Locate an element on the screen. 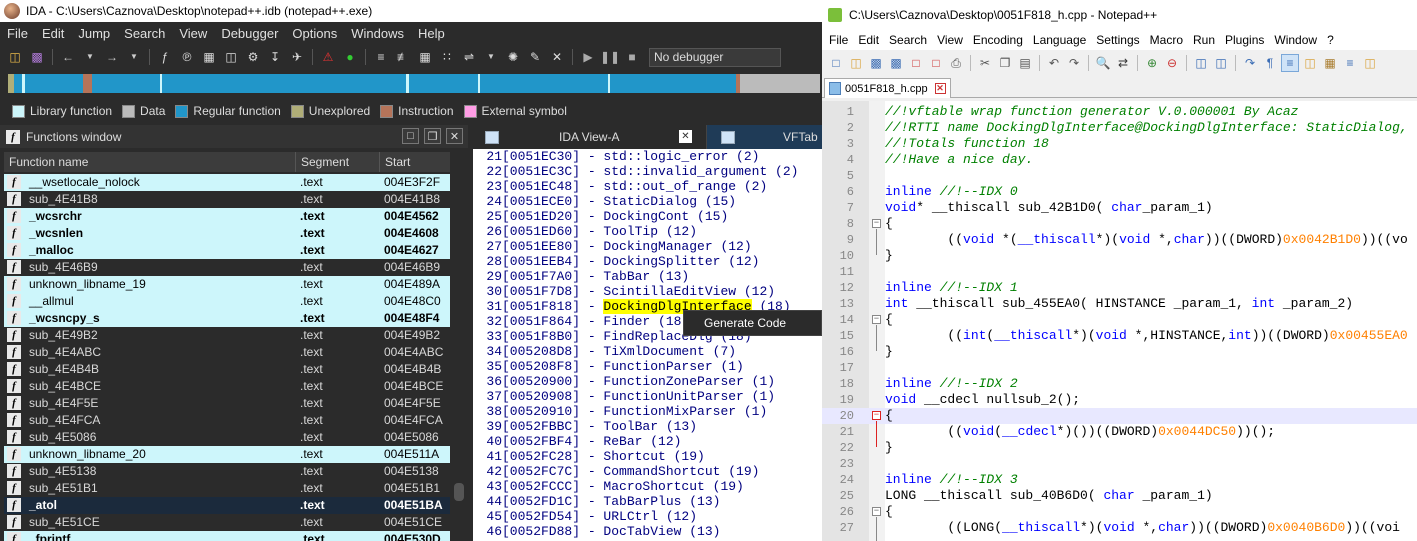 The width and height of the screenshot is (1417, 541). functions-scrollbar-thumb is located at coordinates (459, 492).